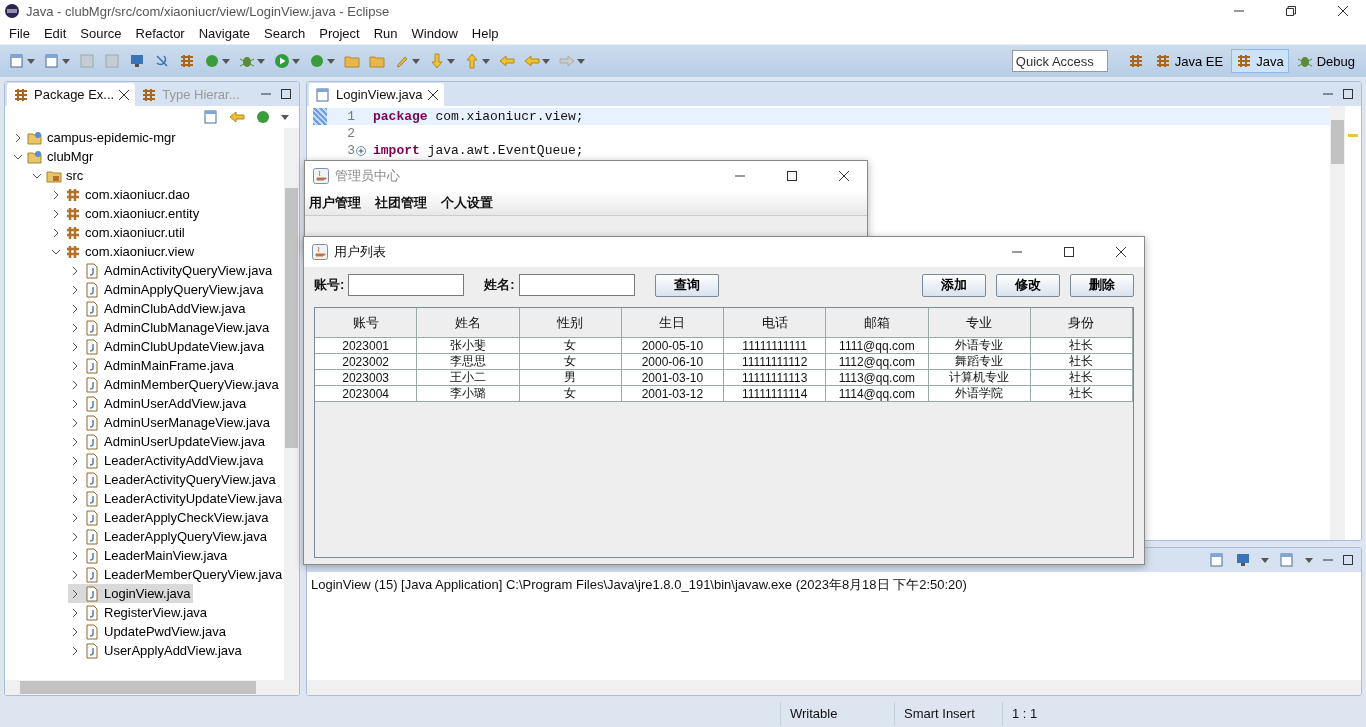  What do you see at coordinates (1291, 11) in the screenshot?
I see `restore-icon` at bounding box center [1291, 11].